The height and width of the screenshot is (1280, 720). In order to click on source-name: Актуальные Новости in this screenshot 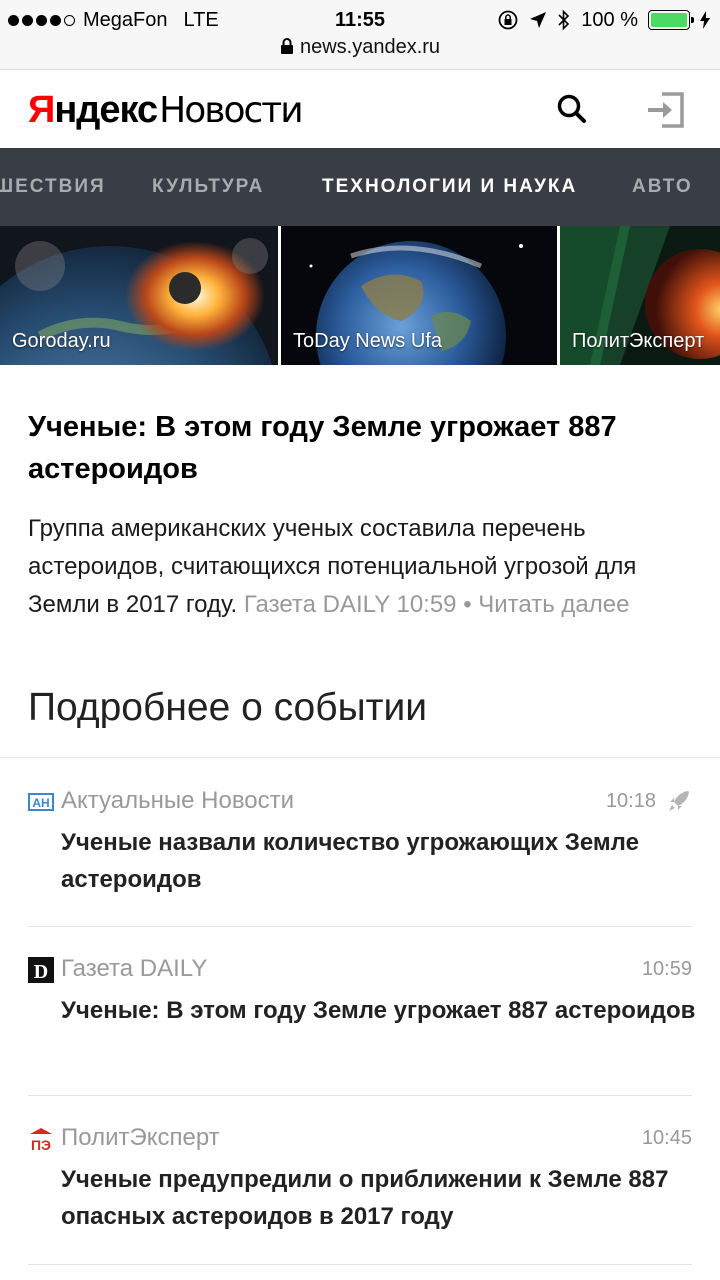, I will do `click(177, 801)`.